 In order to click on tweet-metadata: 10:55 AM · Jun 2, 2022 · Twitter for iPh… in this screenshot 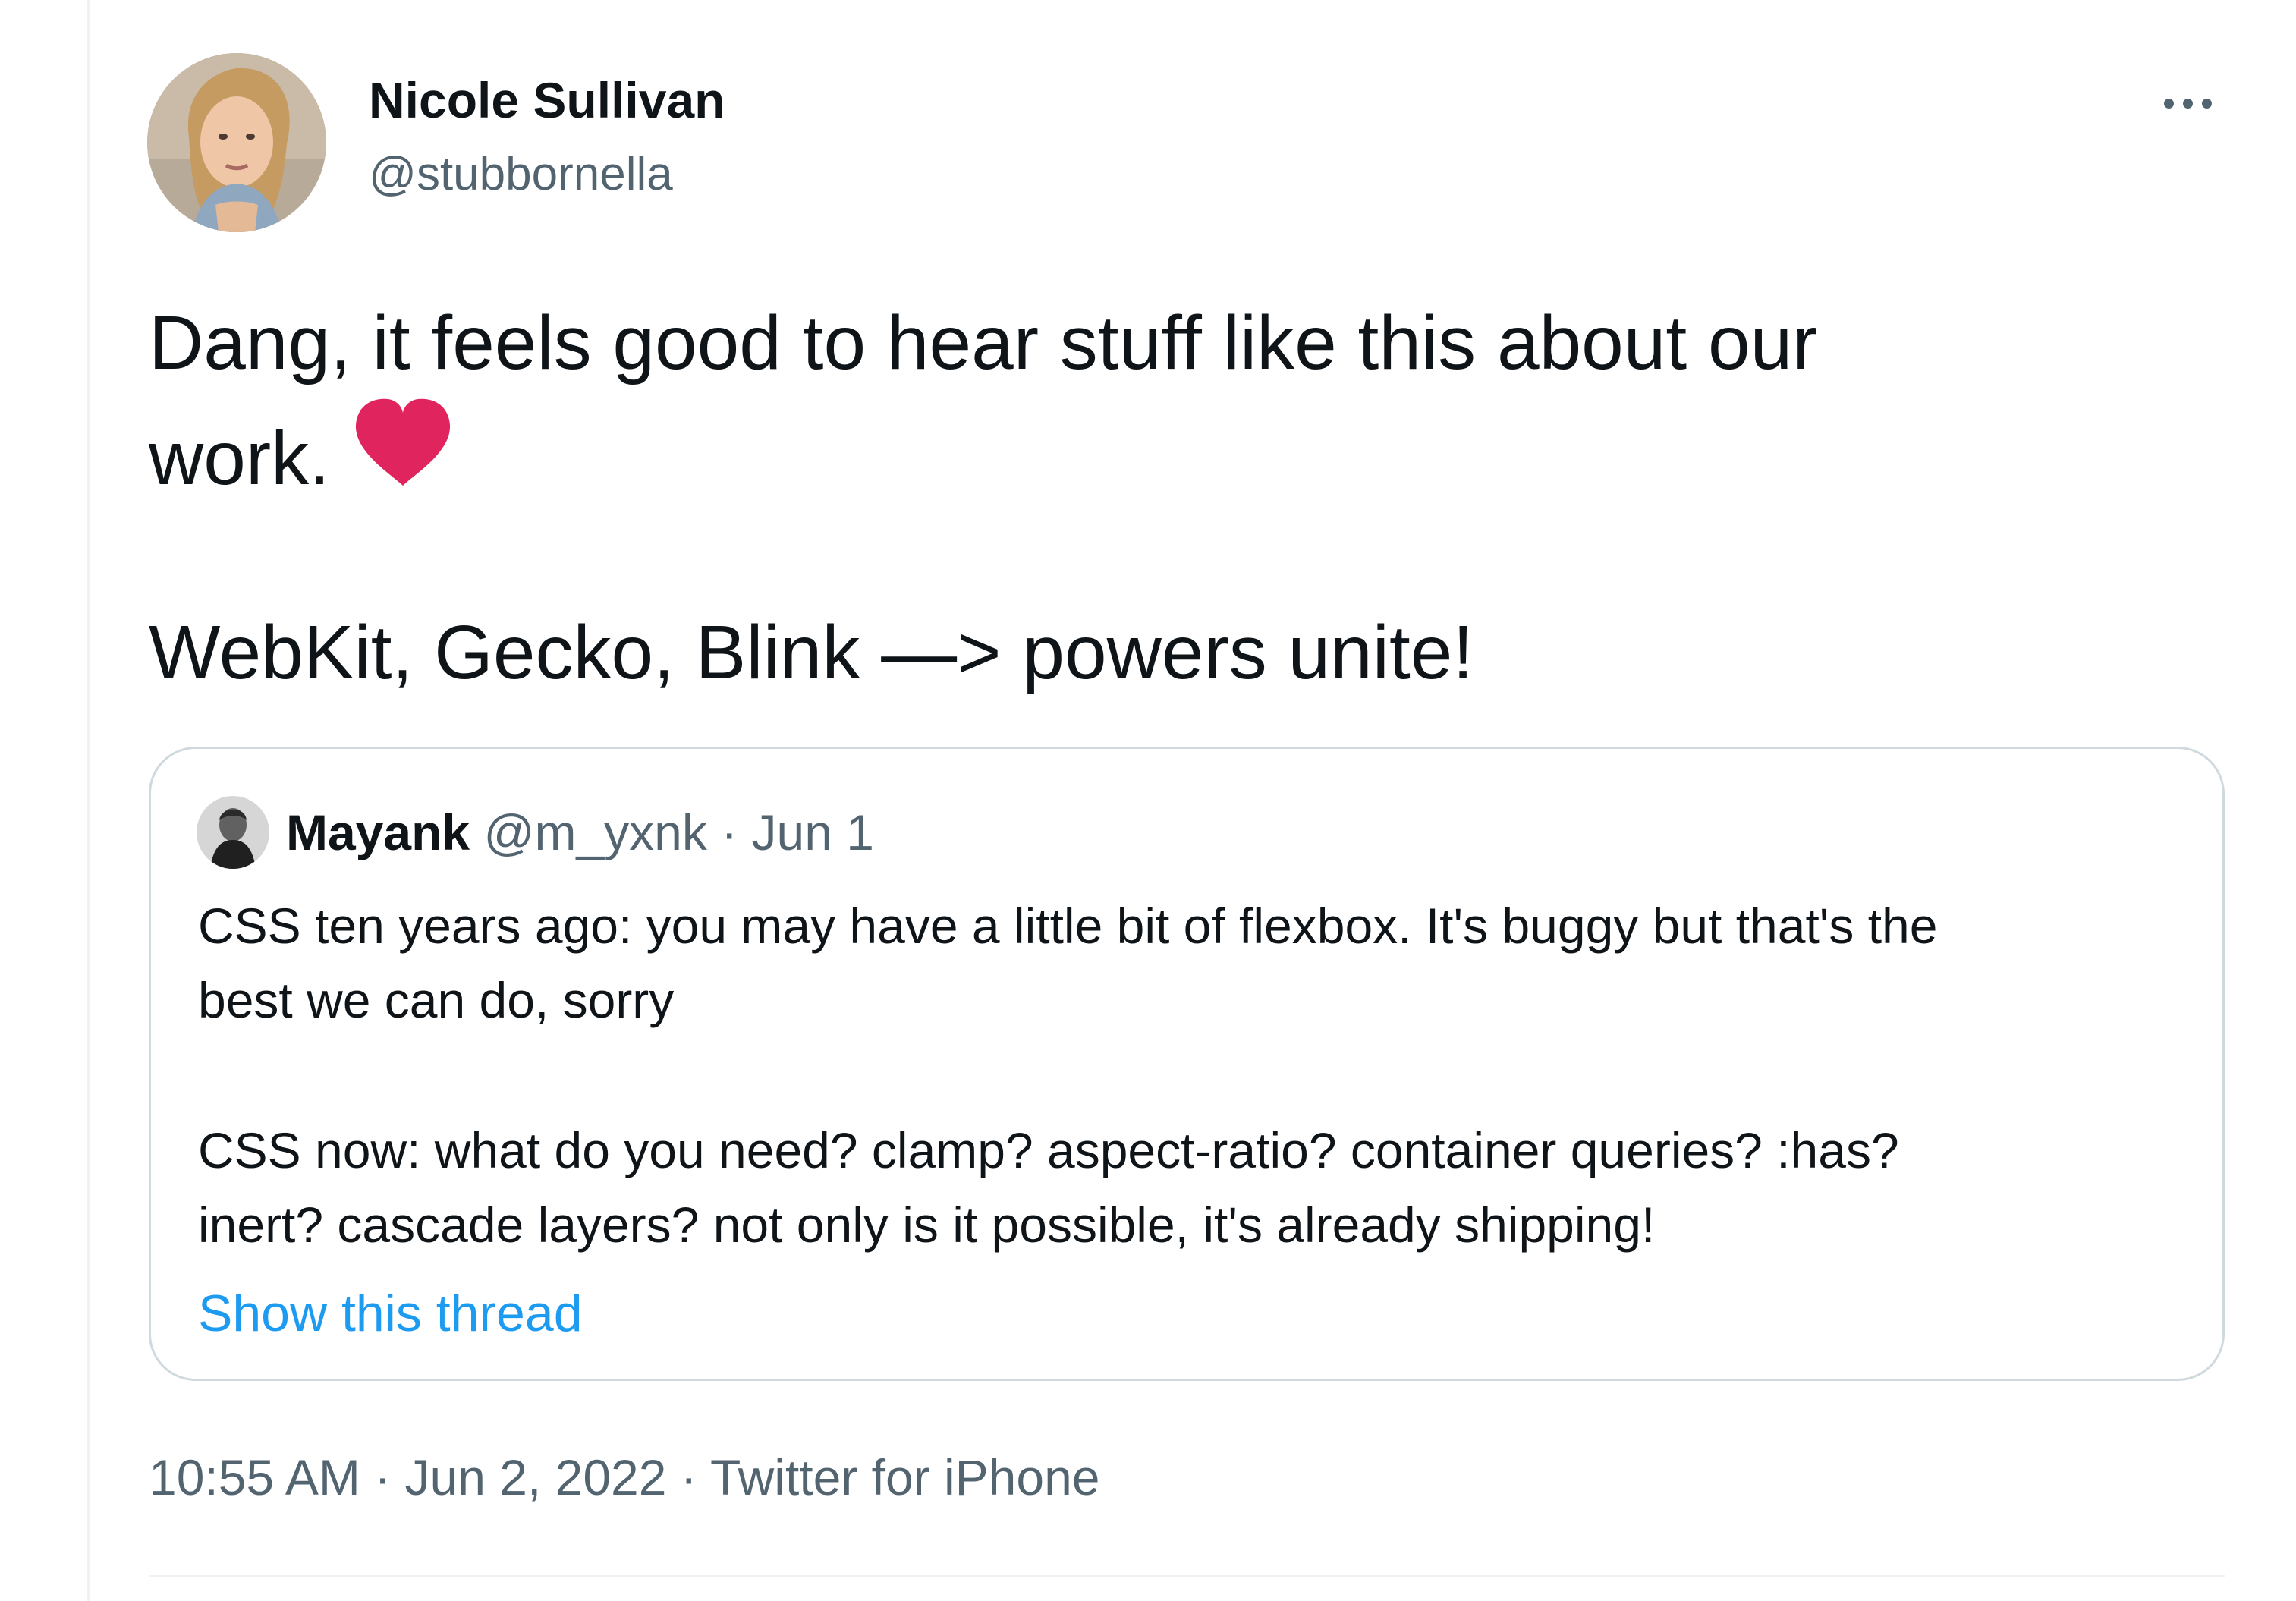, I will do `click(624, 1477)`.